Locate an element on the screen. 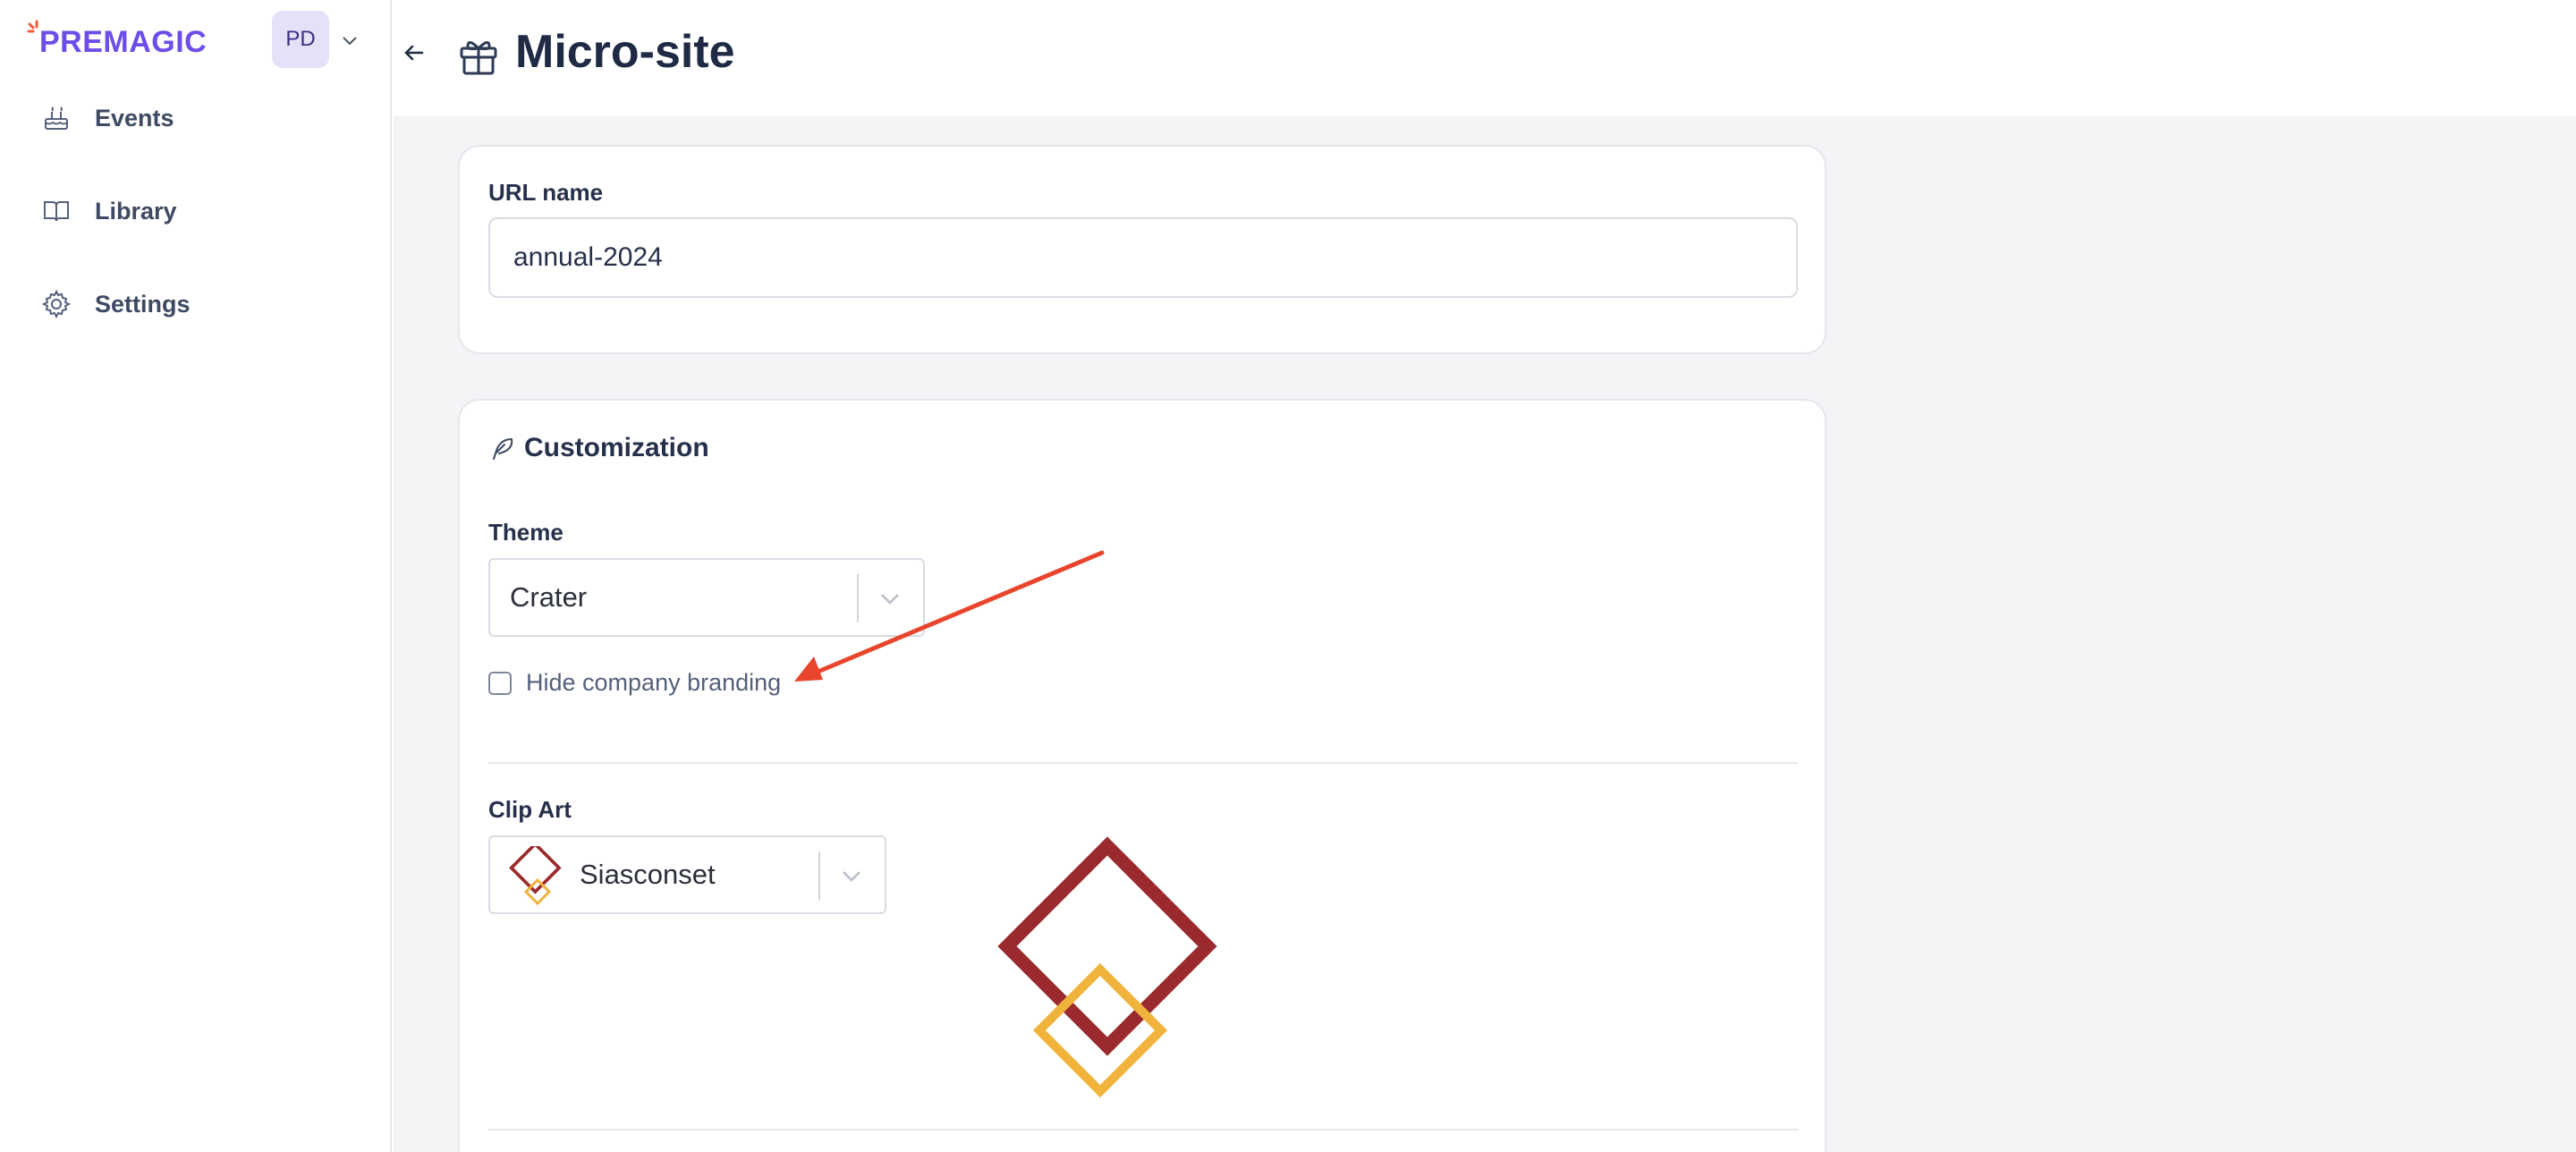  premagic-logo: PREMAGIC is located at coordinates (117, 42).